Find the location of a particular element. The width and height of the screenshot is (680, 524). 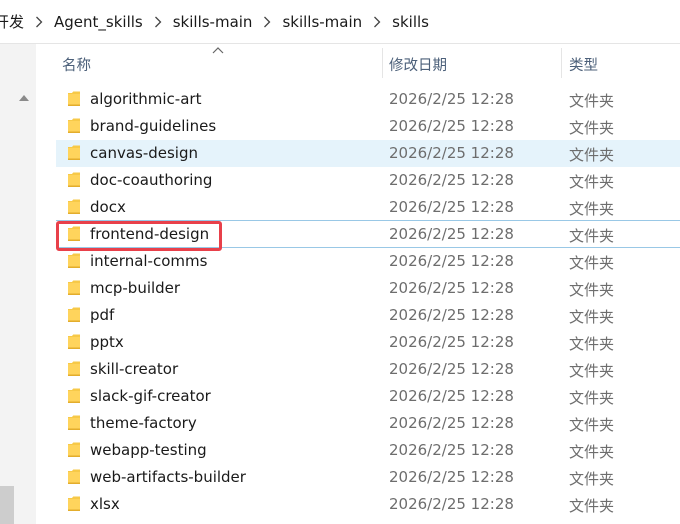

list-item: internal-comms 2026/2/25 12:28 文件夹 is located at coordinates (368, 261).